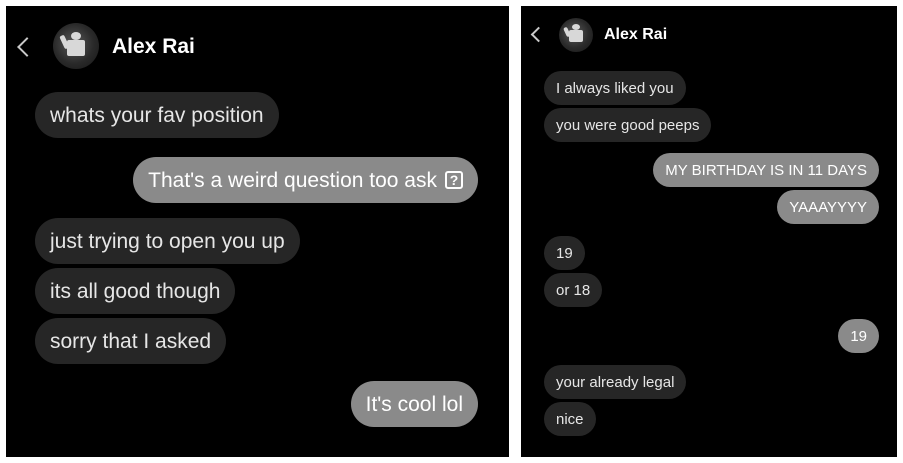 The image size is (903, 463). What do you see at coordinates (131, 341) in the screenshot?
I see `message-bubble-incoming: sorry that I asked` at bounding box center [131, 341].